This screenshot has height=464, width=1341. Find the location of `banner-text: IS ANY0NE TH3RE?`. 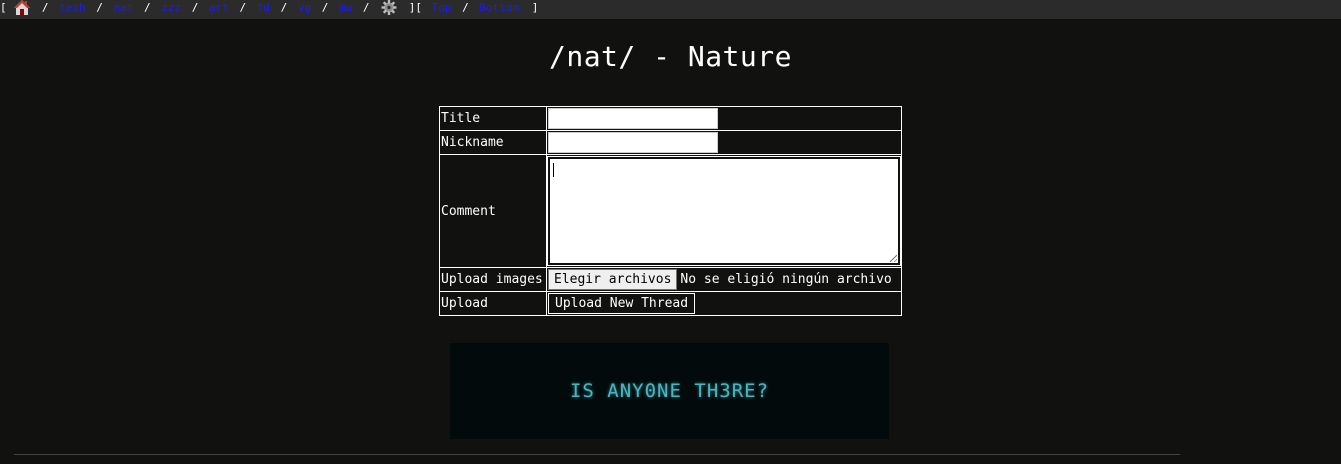

banner-text: IS ANY0NE TH3RE? is located at coordinates (669, 391).